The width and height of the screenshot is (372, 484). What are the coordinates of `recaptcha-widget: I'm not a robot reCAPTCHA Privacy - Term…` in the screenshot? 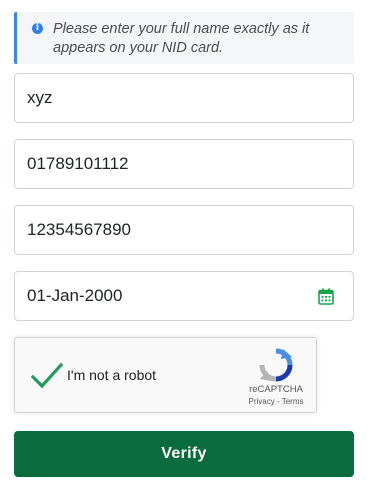 It's located at (165, 375).